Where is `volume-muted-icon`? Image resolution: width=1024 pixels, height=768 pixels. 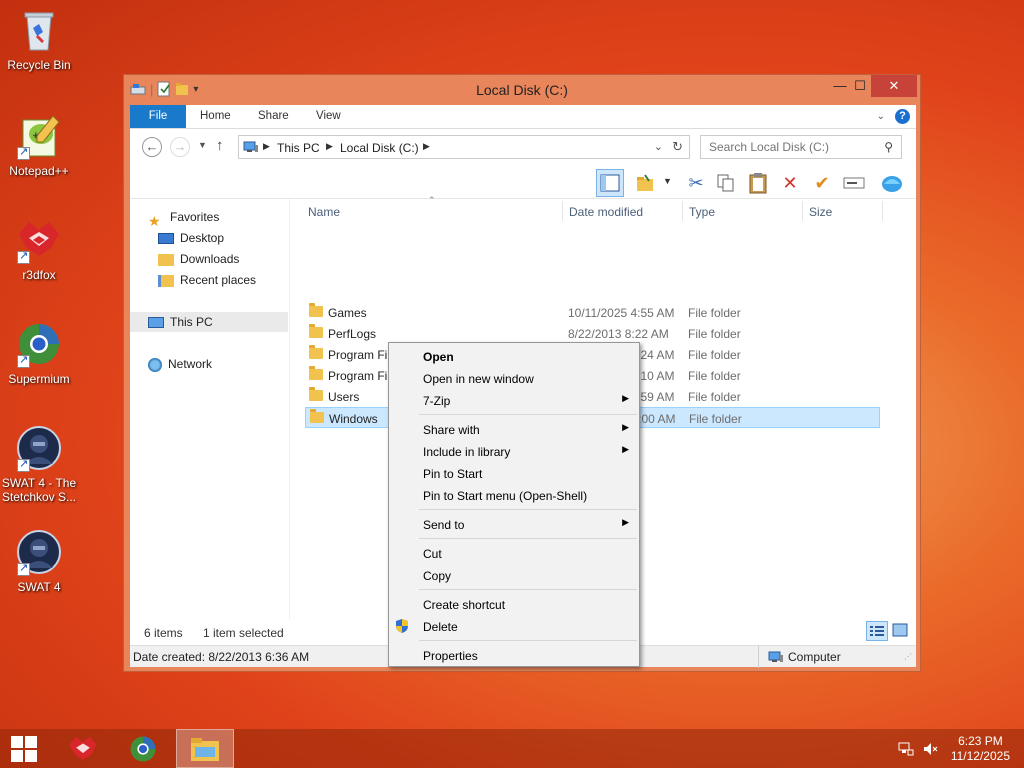 volume-muted-icon is located at coordinates (930, 749).